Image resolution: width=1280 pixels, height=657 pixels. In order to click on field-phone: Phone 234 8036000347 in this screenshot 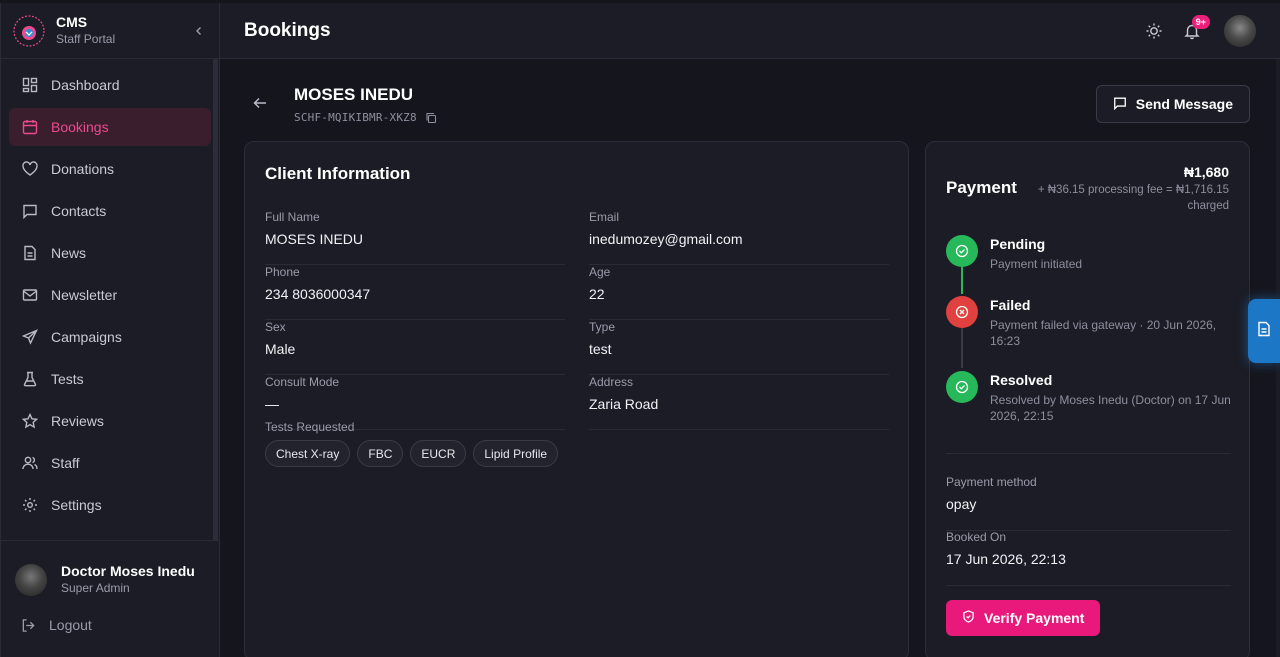, I will do `click(415, 292)`.